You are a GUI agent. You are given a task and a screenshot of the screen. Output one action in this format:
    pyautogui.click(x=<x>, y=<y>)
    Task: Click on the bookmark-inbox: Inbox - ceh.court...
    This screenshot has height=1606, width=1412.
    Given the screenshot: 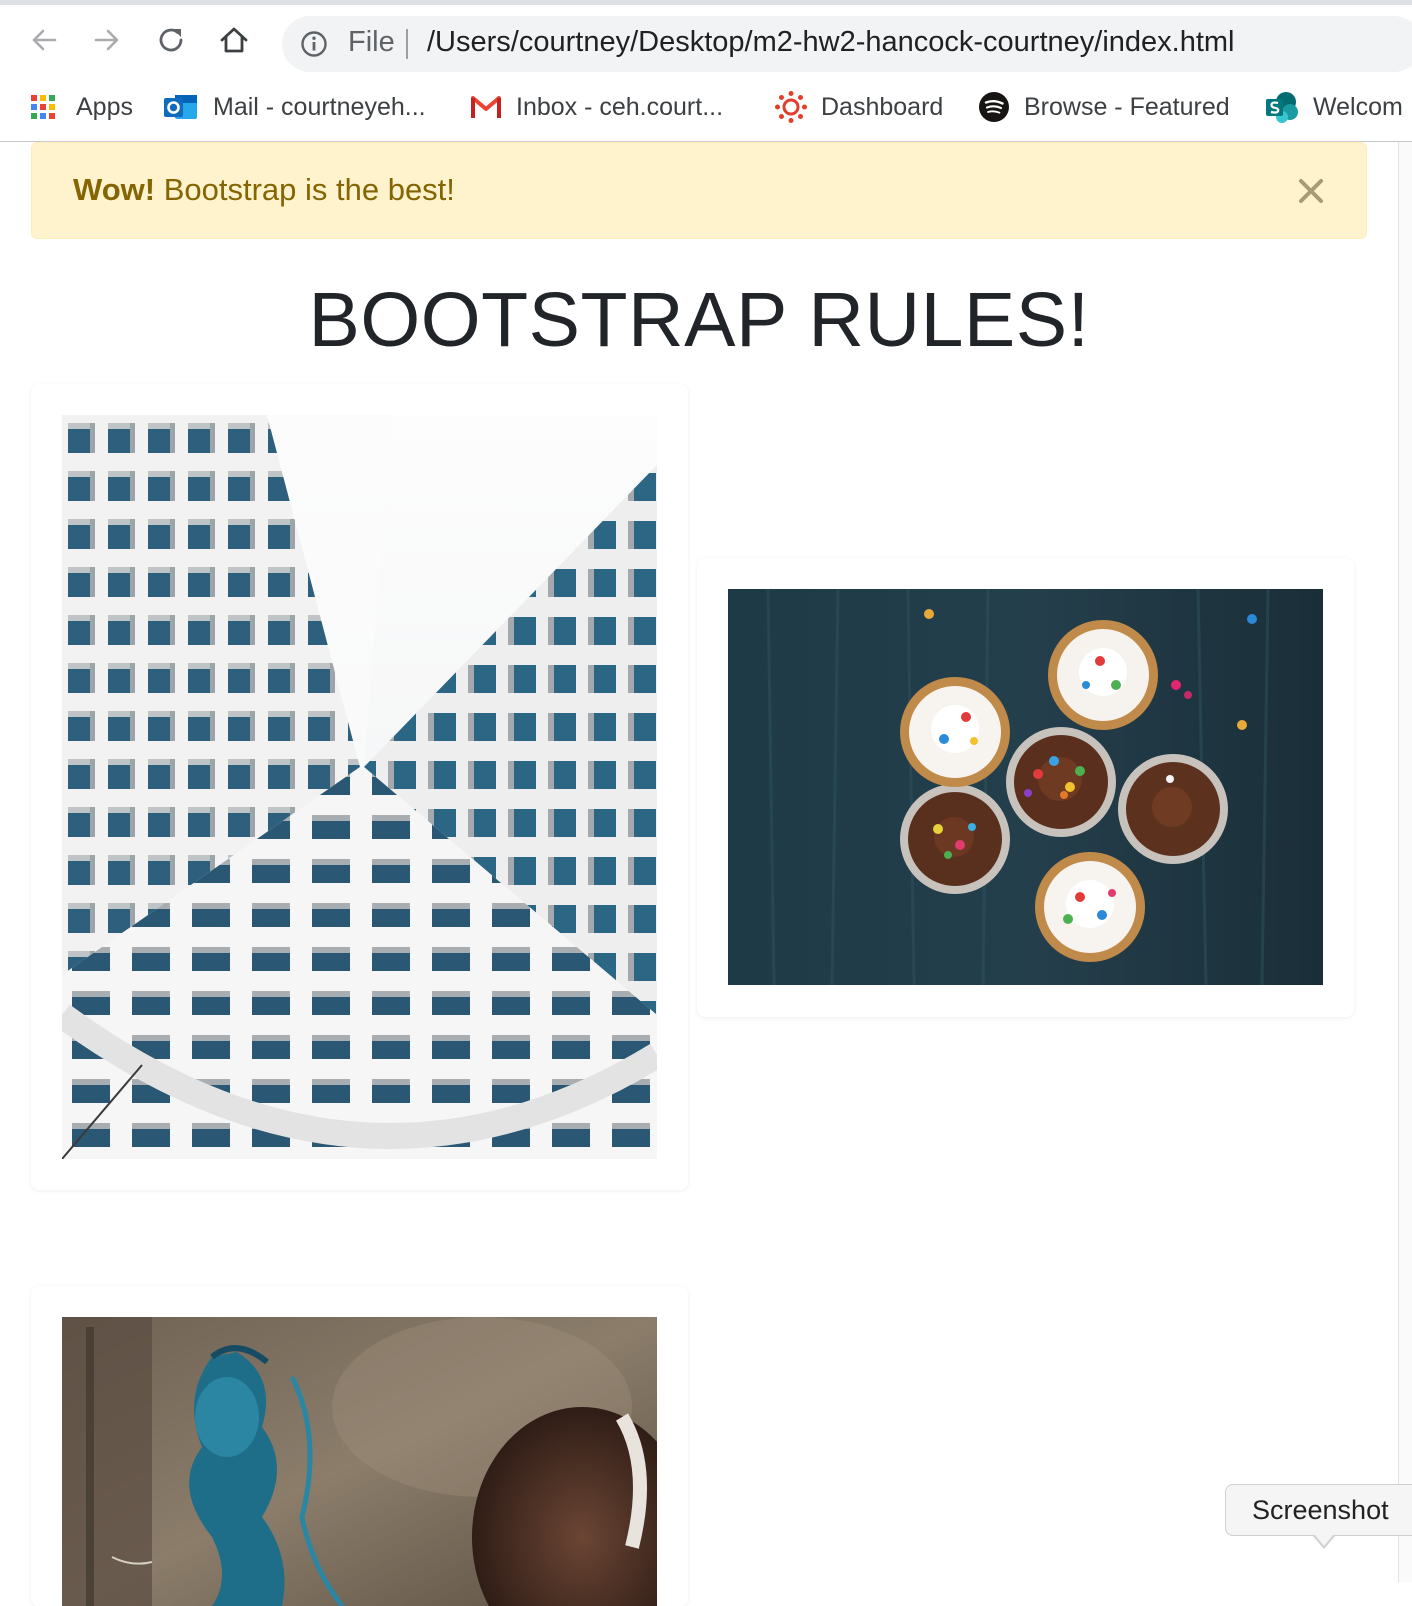 What is the action you would take?
    pyautogui.click(x=596, y=107)
    